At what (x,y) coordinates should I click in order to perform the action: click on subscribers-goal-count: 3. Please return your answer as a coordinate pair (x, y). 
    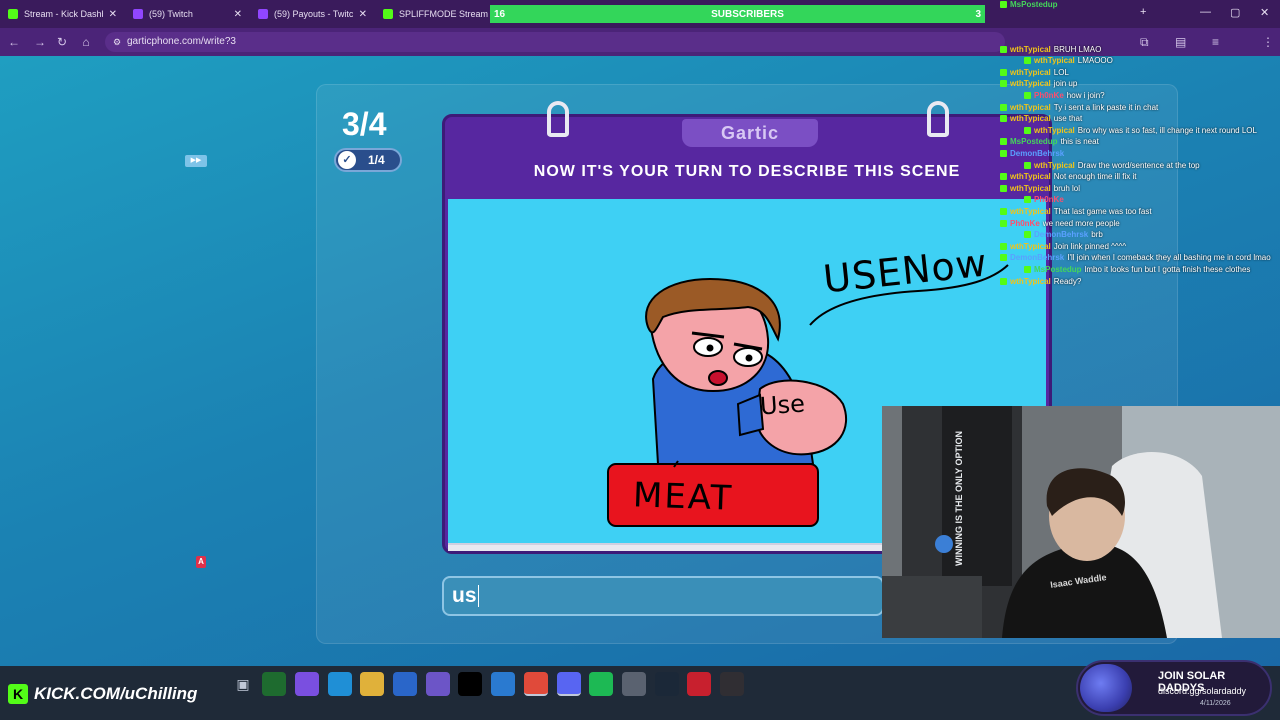
    Looking at the image, I should click on (978, 14).